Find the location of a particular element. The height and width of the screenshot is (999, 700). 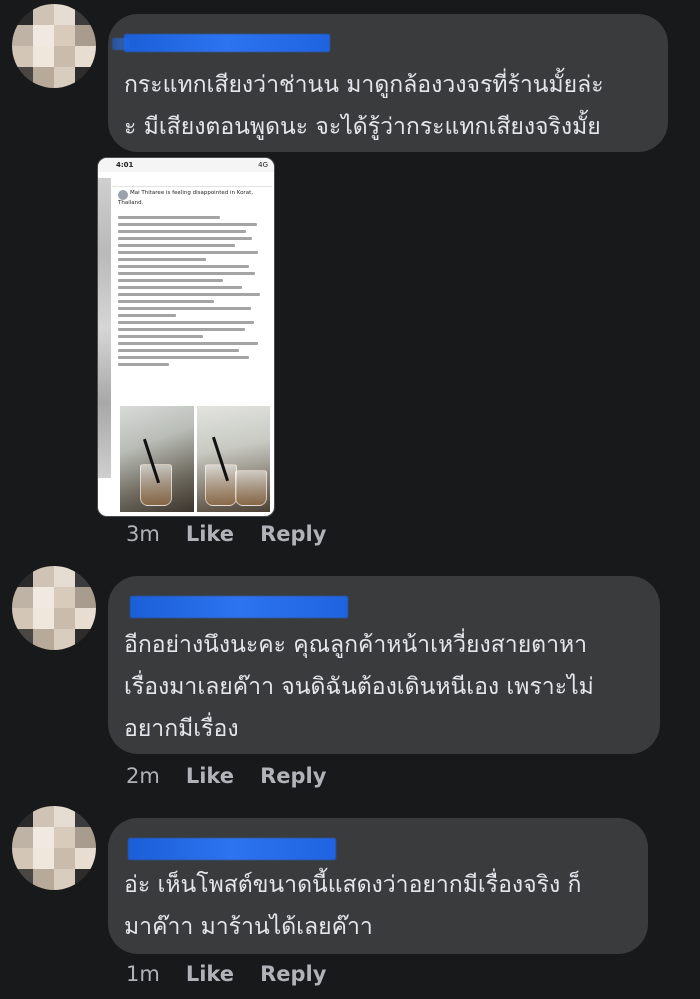

phone-status-bar: 4:01 4G is located at coordinates (186, 165).